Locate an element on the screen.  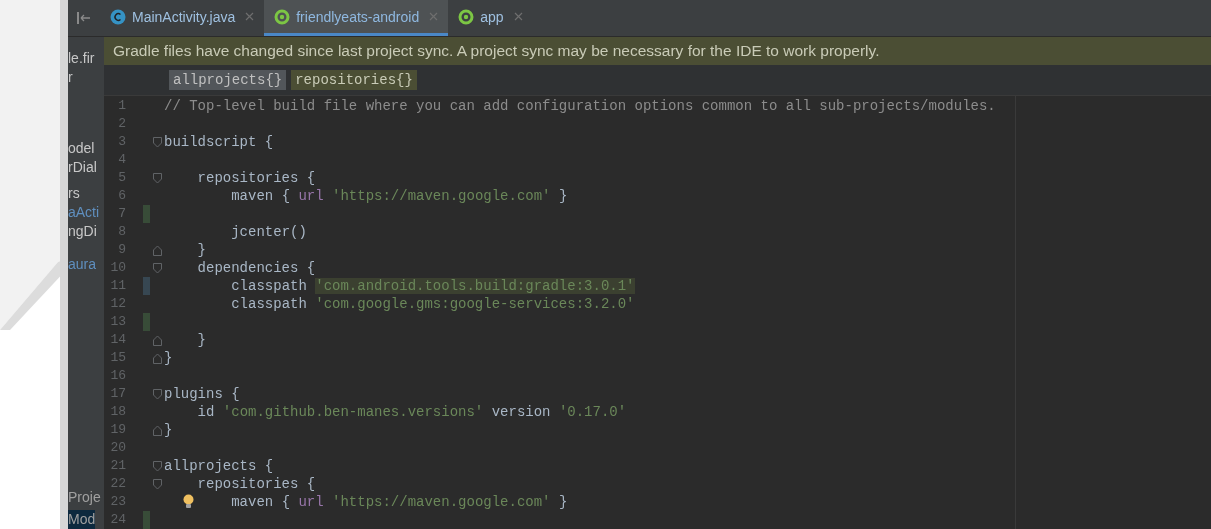
code-text: buildscript { is located at coordinates (219, 142).